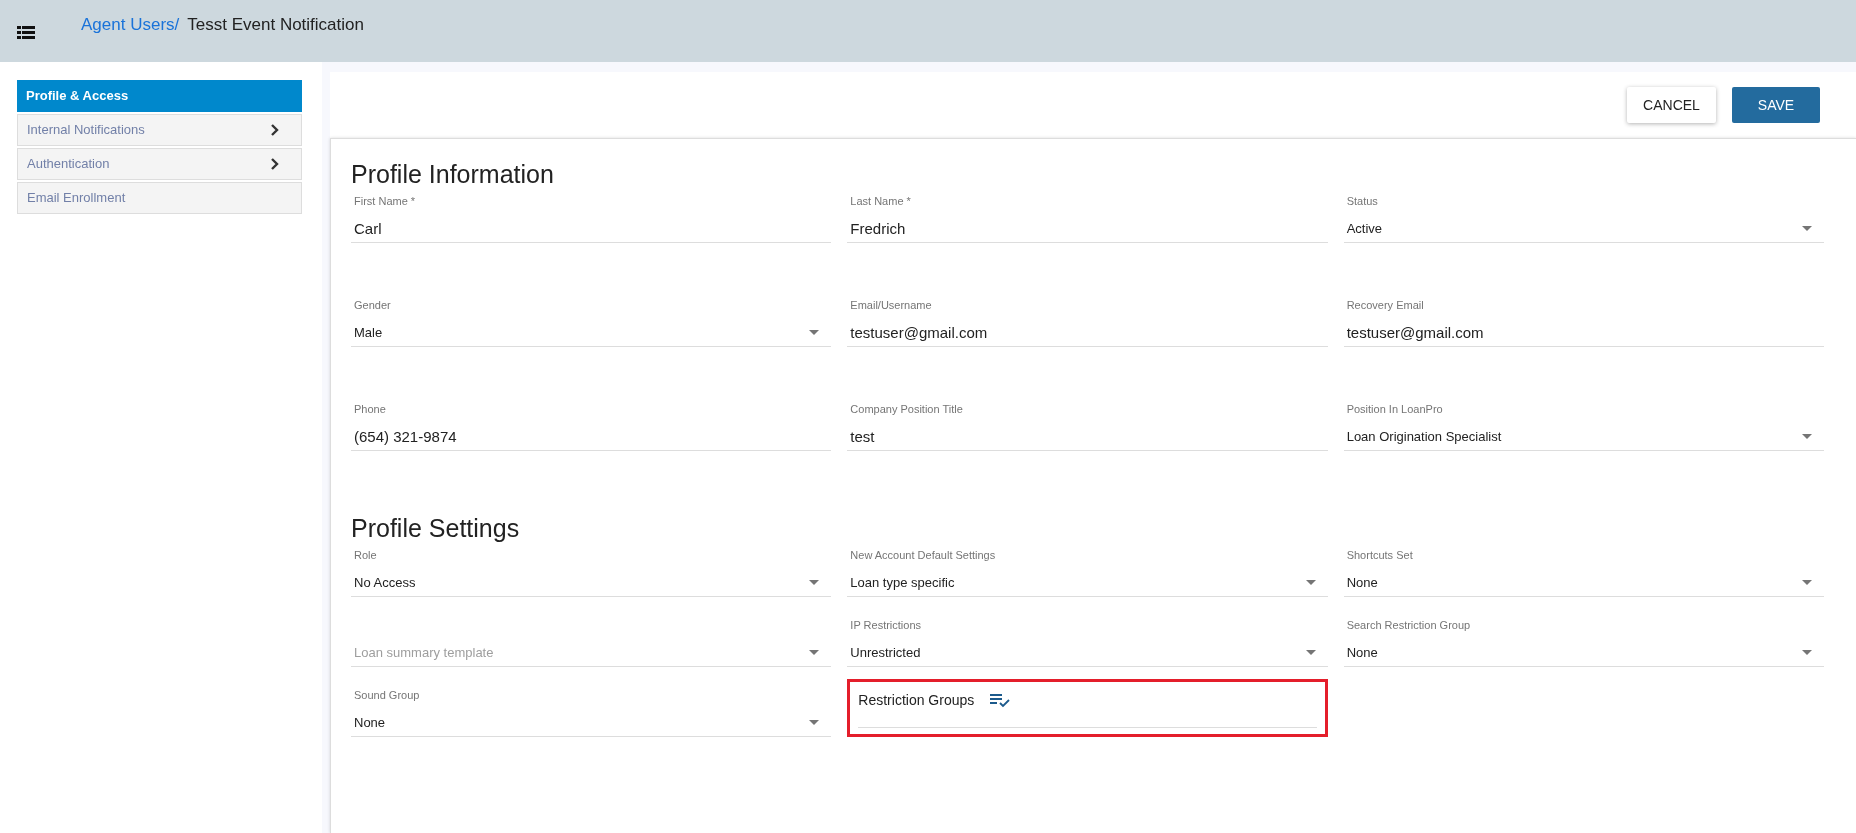 This screenshot has height=833, width=1856. What do you see at coordinates (1671, 105) in the screenshot?
I see `cancel-button: CANCEL` at bounding box center [1671, 105].